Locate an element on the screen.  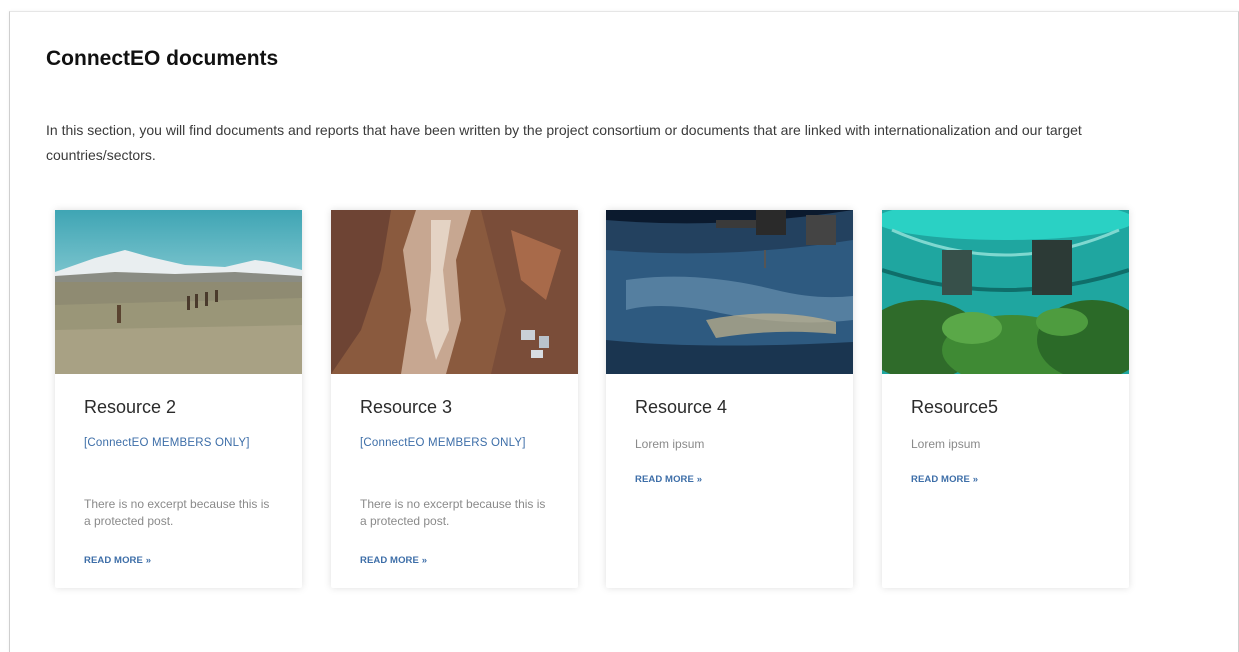
resource-5-image is located at coordinates (1005, 292).